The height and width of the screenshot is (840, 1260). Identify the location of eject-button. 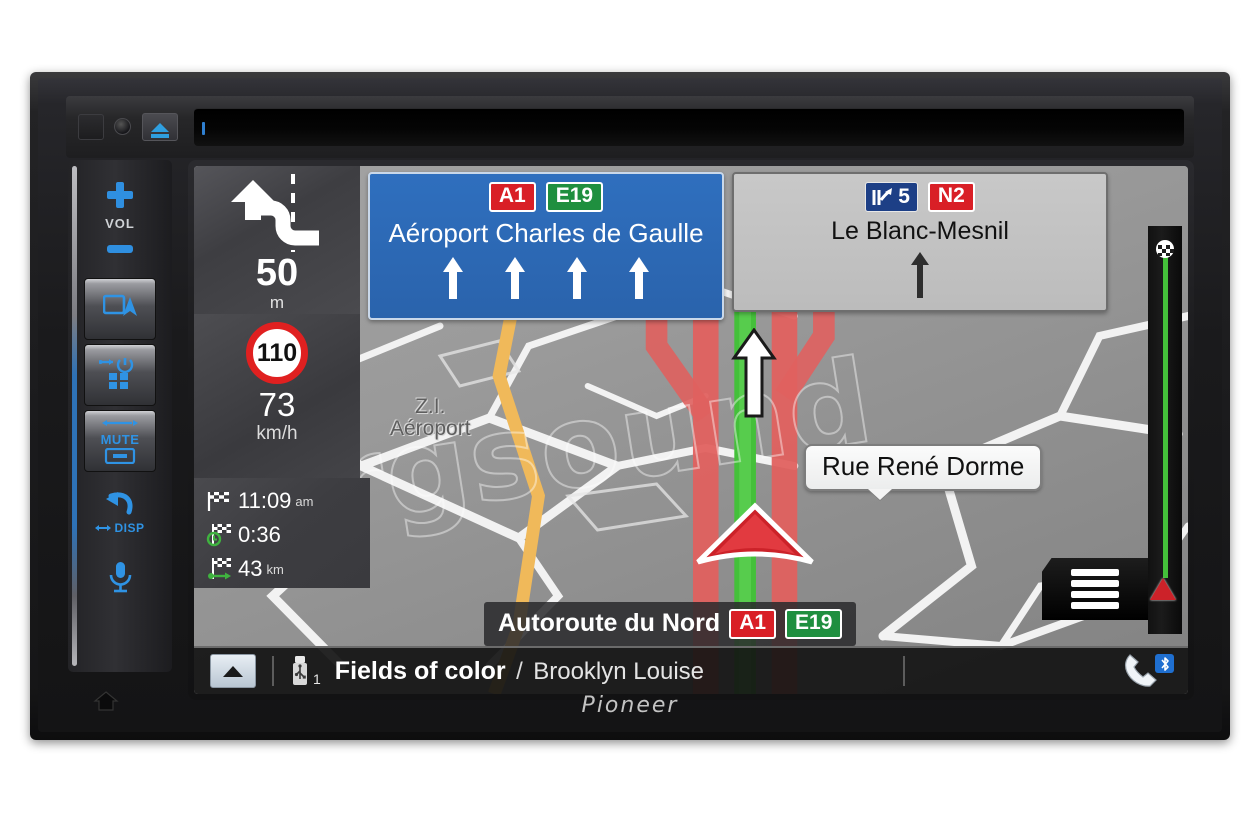
(160, 127).